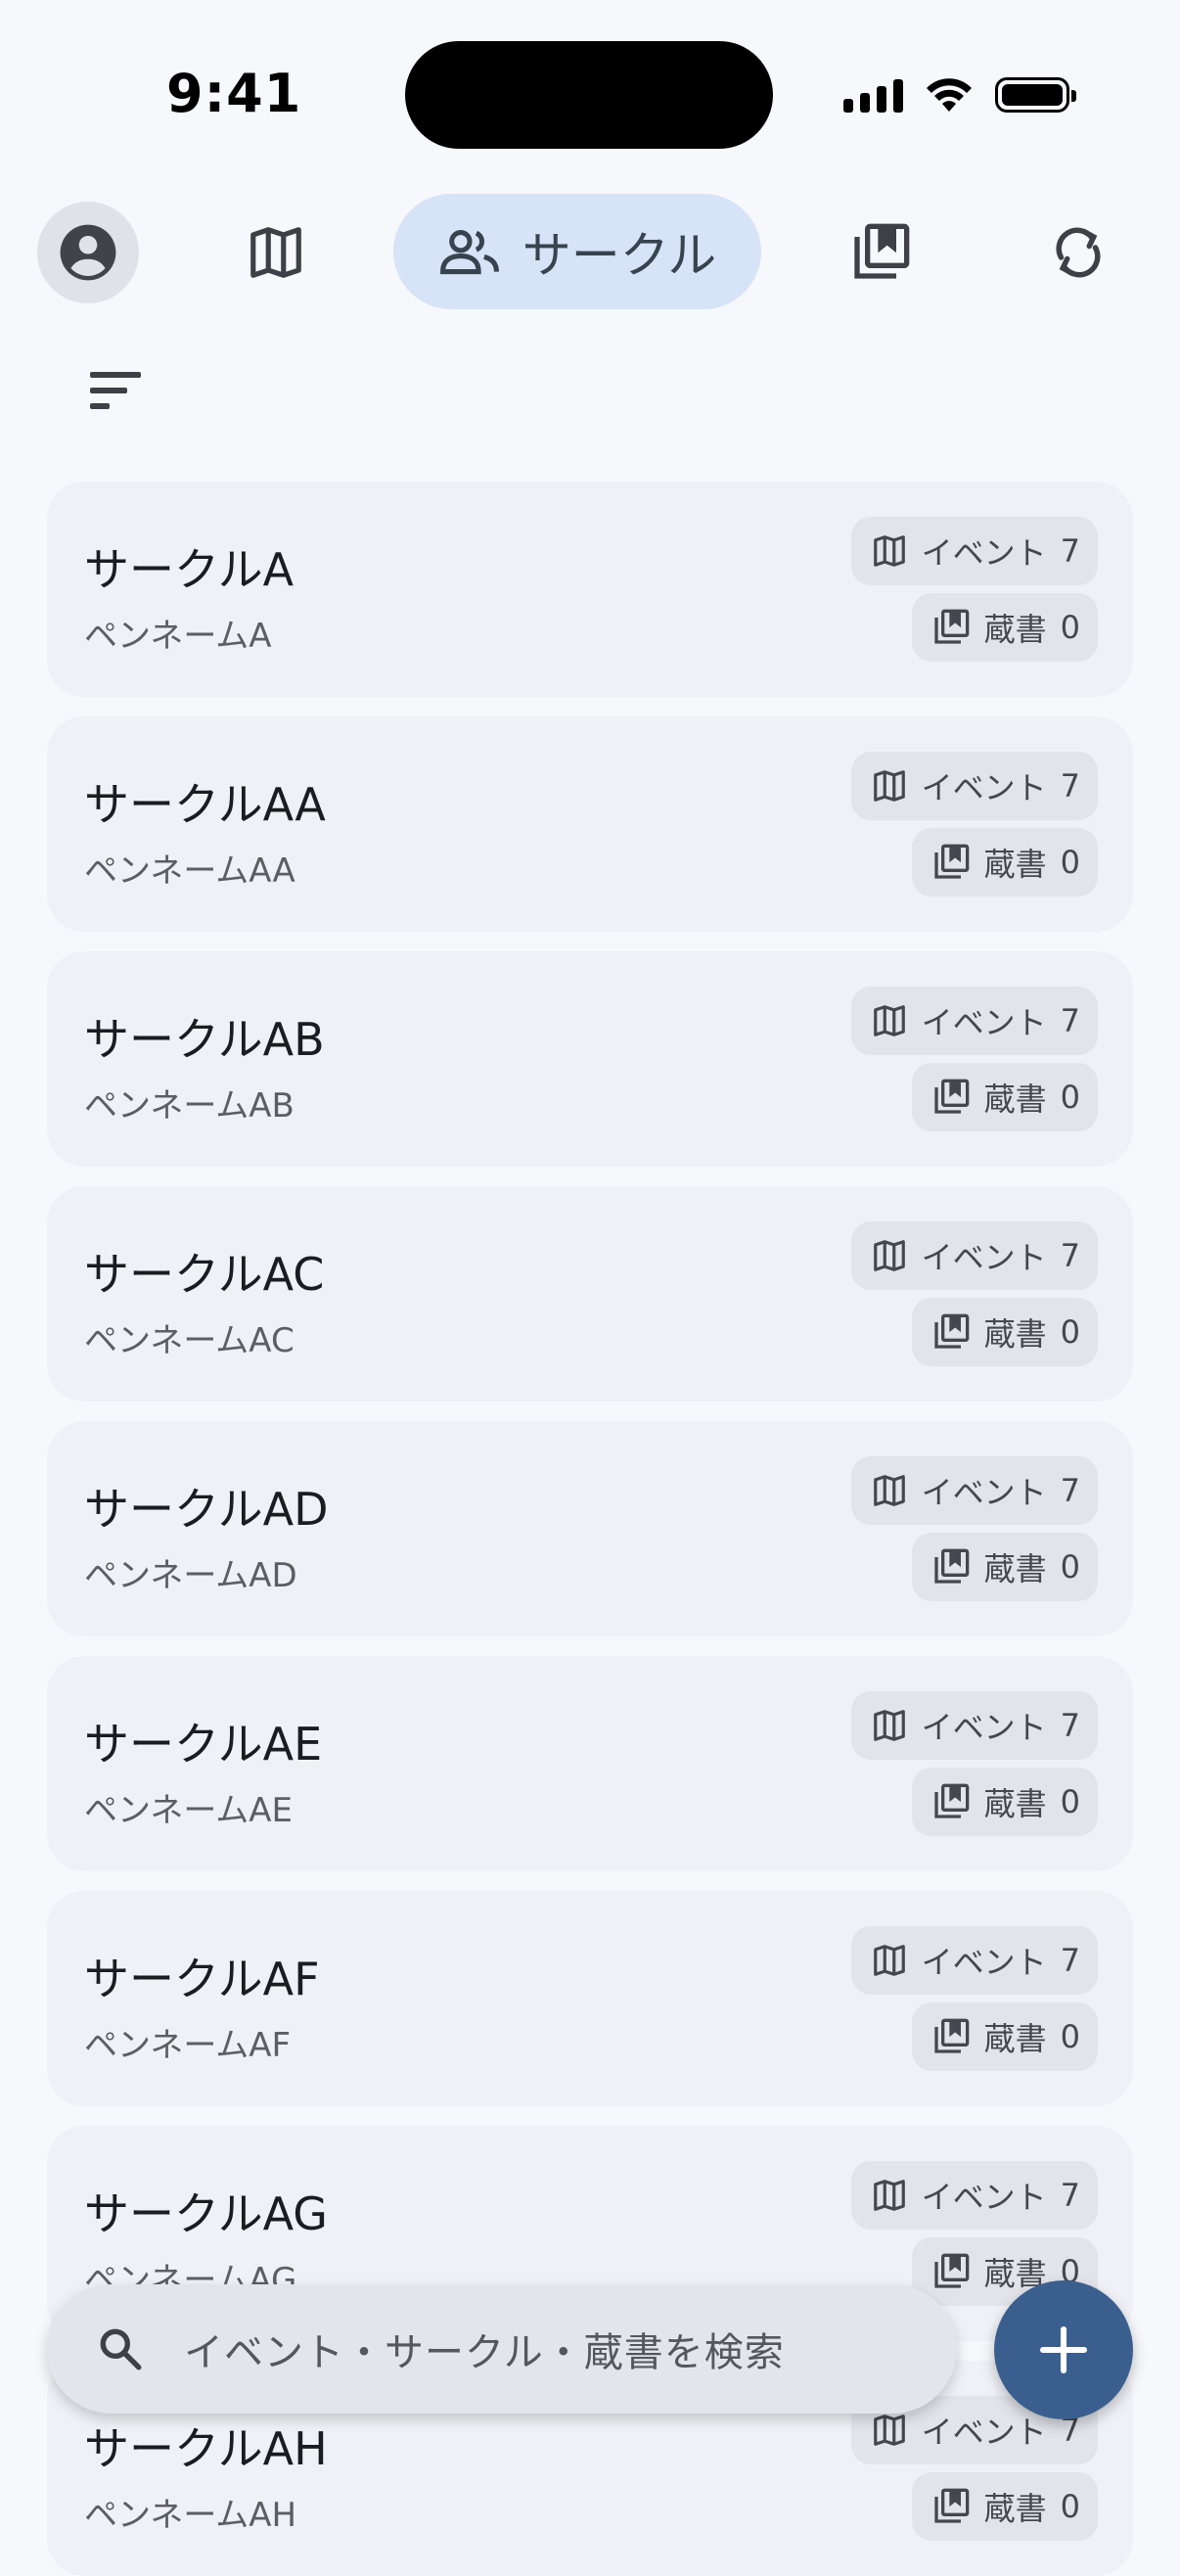 This screenshot has height=2576, width=1180. I want to click on account-button, so click(88, 252).